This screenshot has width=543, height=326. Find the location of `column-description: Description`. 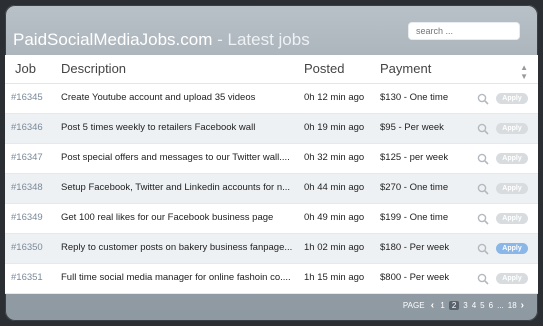

column-description: Description is located at coordinates (93, 68).